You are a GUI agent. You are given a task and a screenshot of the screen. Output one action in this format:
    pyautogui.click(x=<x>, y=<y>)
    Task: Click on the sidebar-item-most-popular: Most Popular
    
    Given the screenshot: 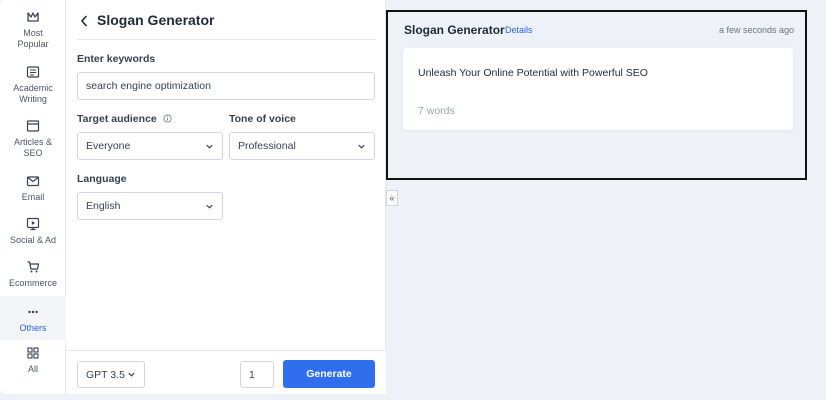 What is the action you would take?
    pyautogui.click(x=33, y=30)
    